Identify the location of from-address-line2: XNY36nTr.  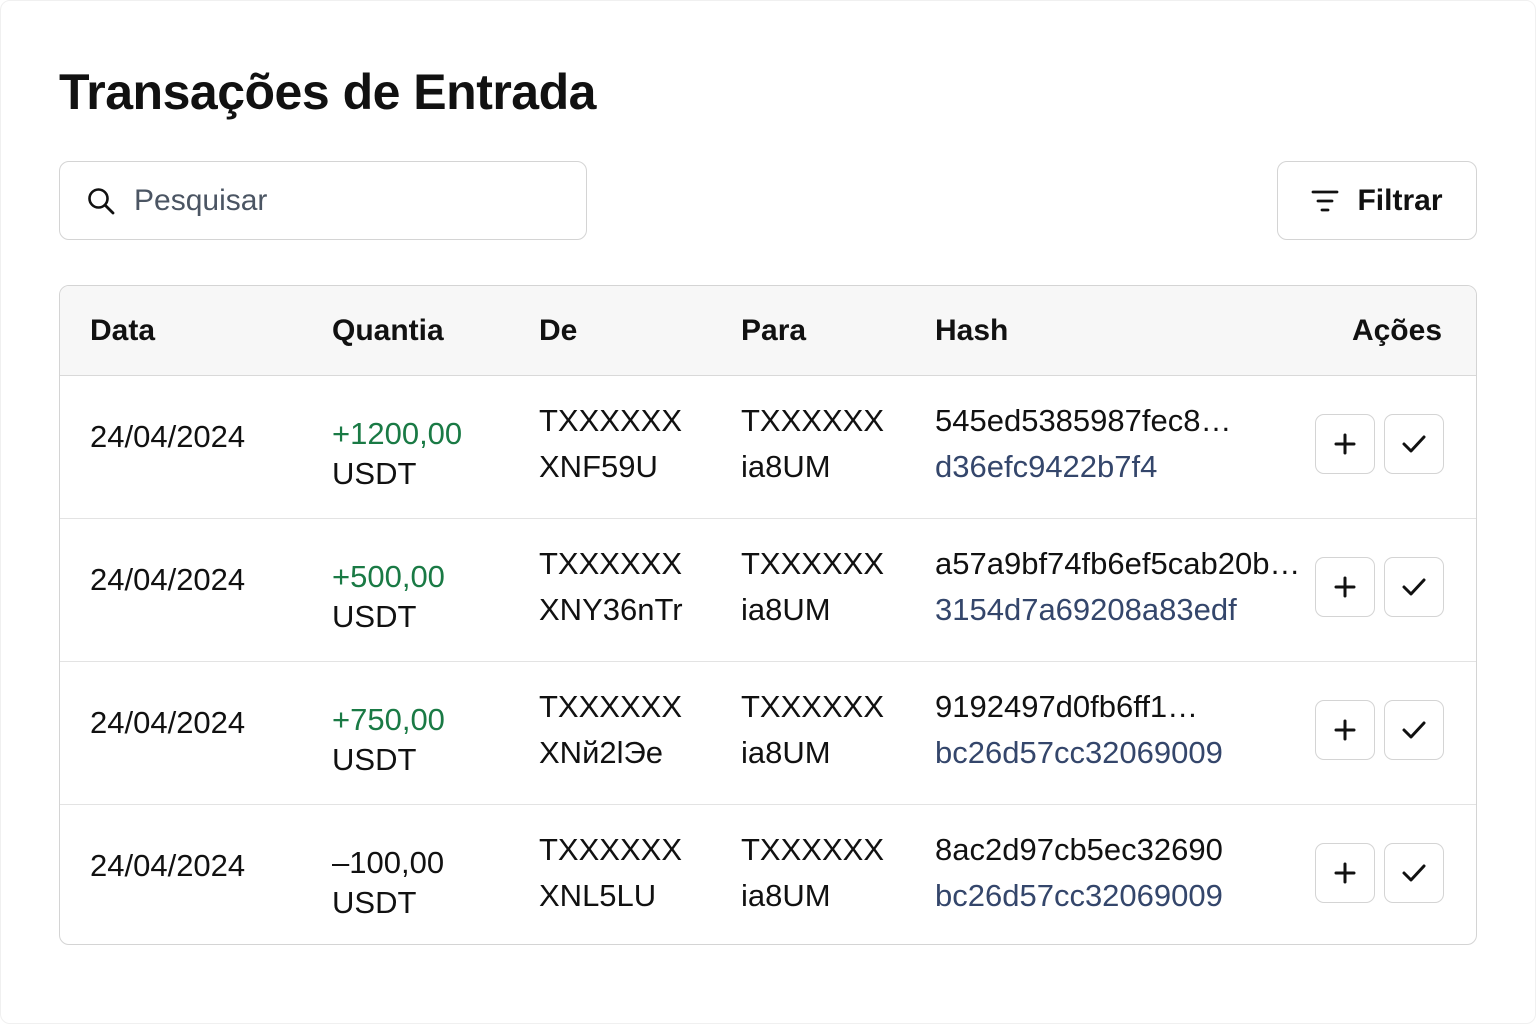
(611, 609).